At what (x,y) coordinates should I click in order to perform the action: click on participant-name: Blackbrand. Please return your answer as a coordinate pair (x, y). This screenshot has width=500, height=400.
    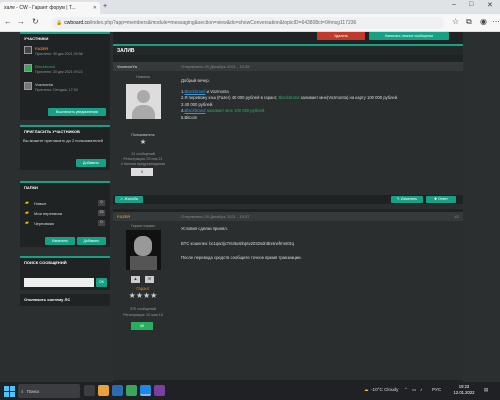
    Looking at the image, I should click on (45, 66).